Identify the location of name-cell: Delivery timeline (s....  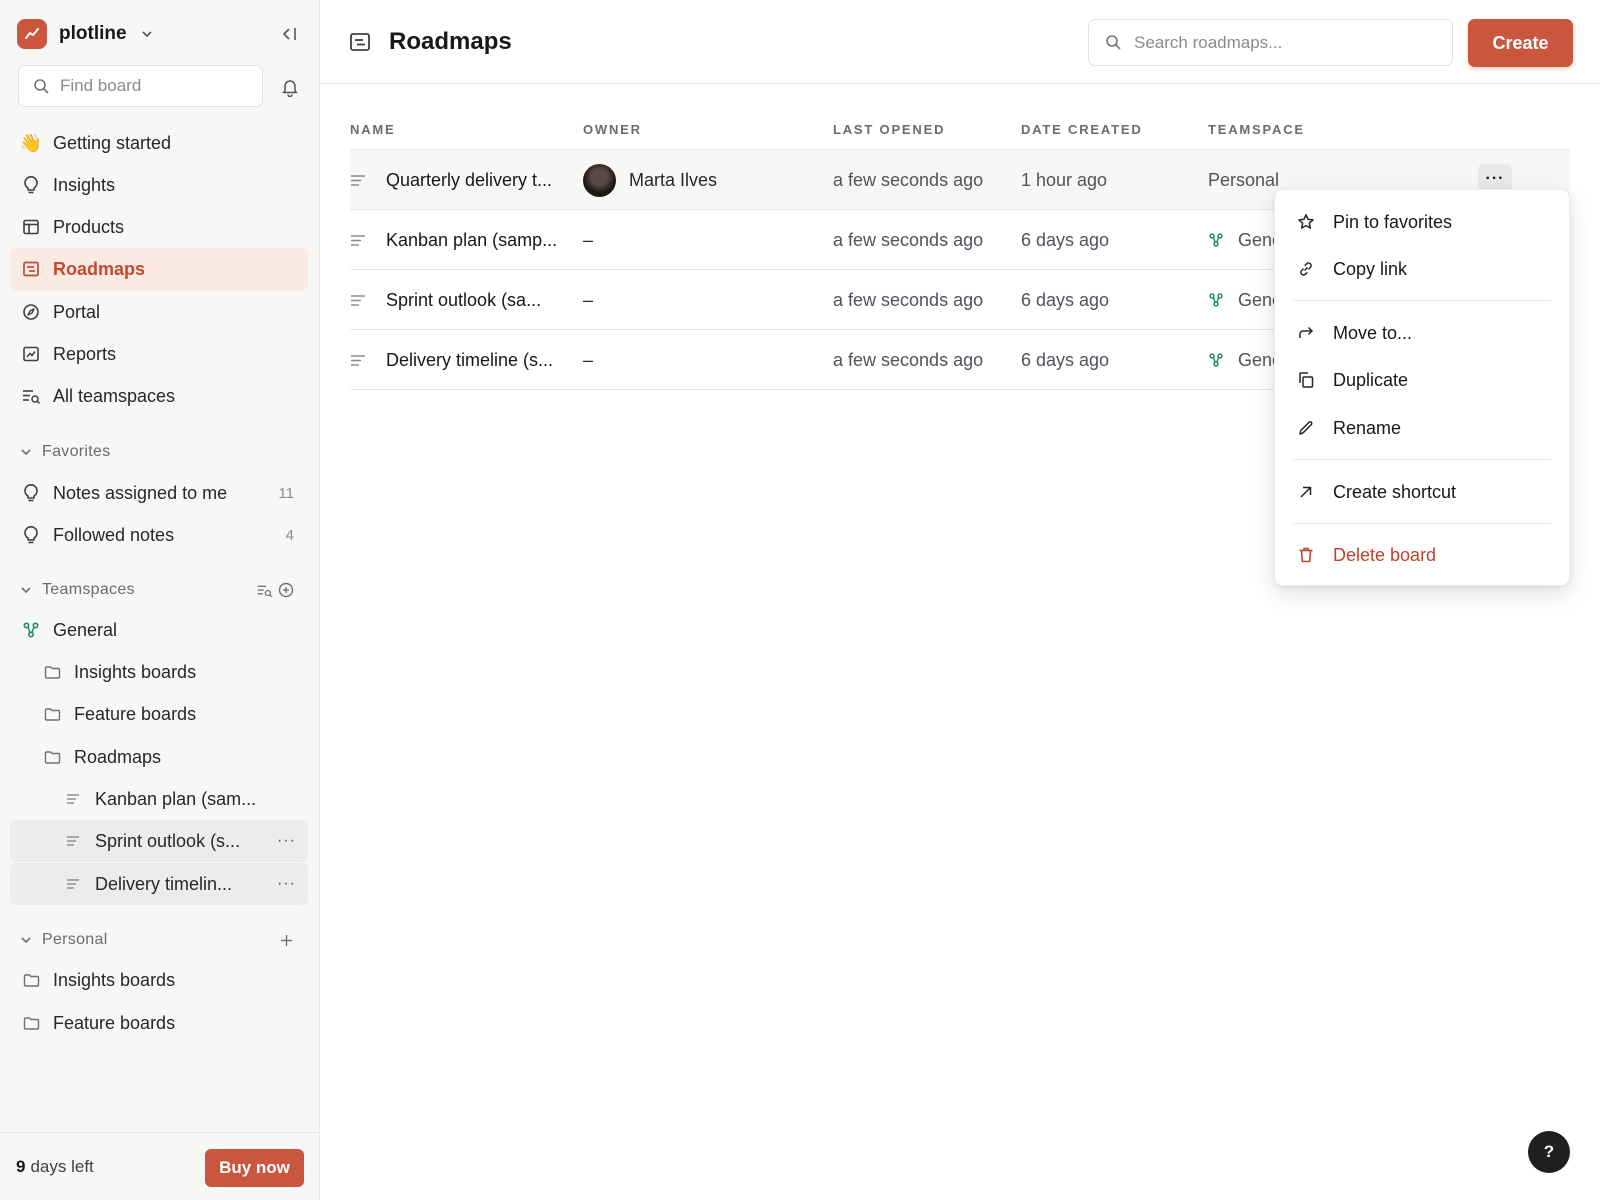
(462, 360).